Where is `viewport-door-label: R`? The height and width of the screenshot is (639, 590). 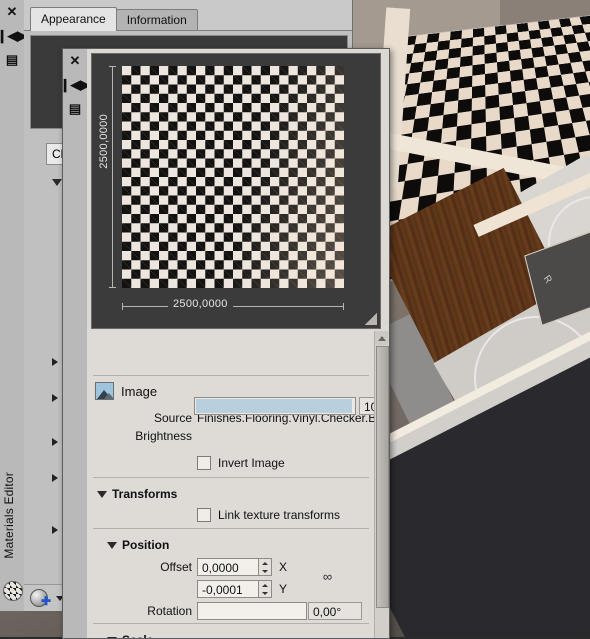
viewport-door-label: R is located at coordinates (547, 280).